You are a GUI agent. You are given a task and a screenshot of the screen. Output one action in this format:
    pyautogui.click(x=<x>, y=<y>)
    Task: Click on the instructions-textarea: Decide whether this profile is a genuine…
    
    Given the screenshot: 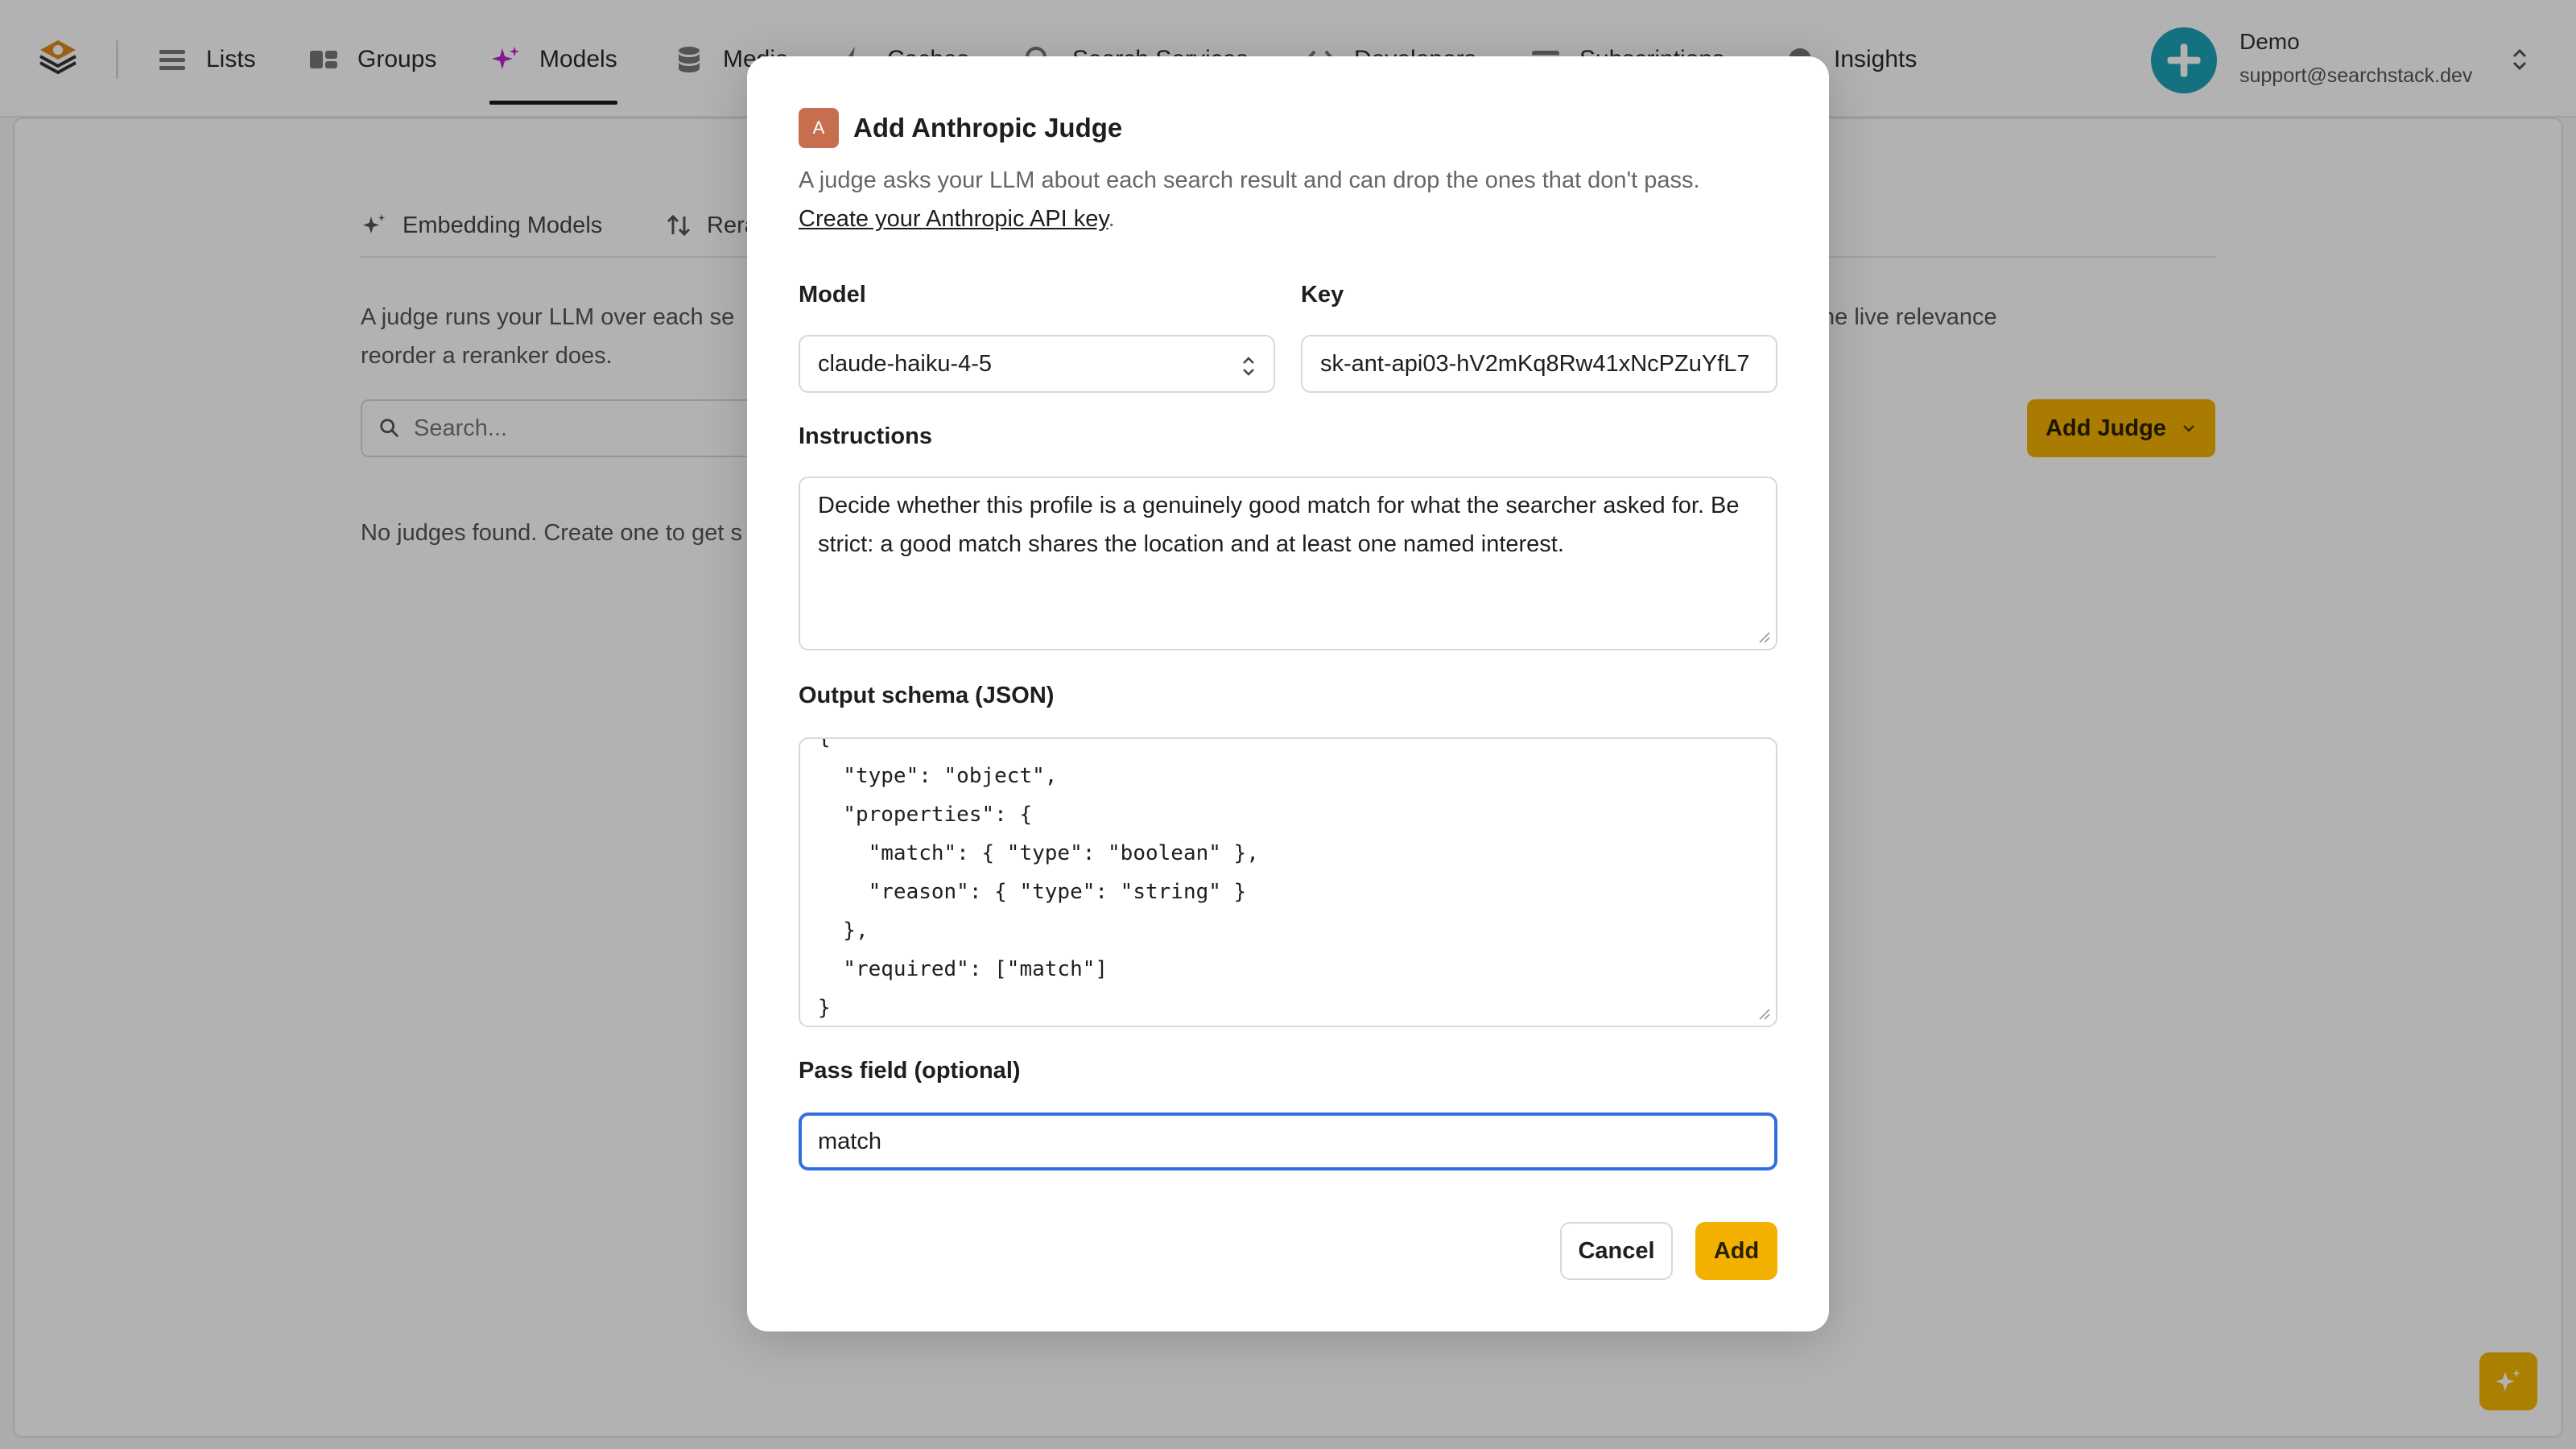 What is the action you would take?
    pyautogui.click(x=1288, y=563)
    